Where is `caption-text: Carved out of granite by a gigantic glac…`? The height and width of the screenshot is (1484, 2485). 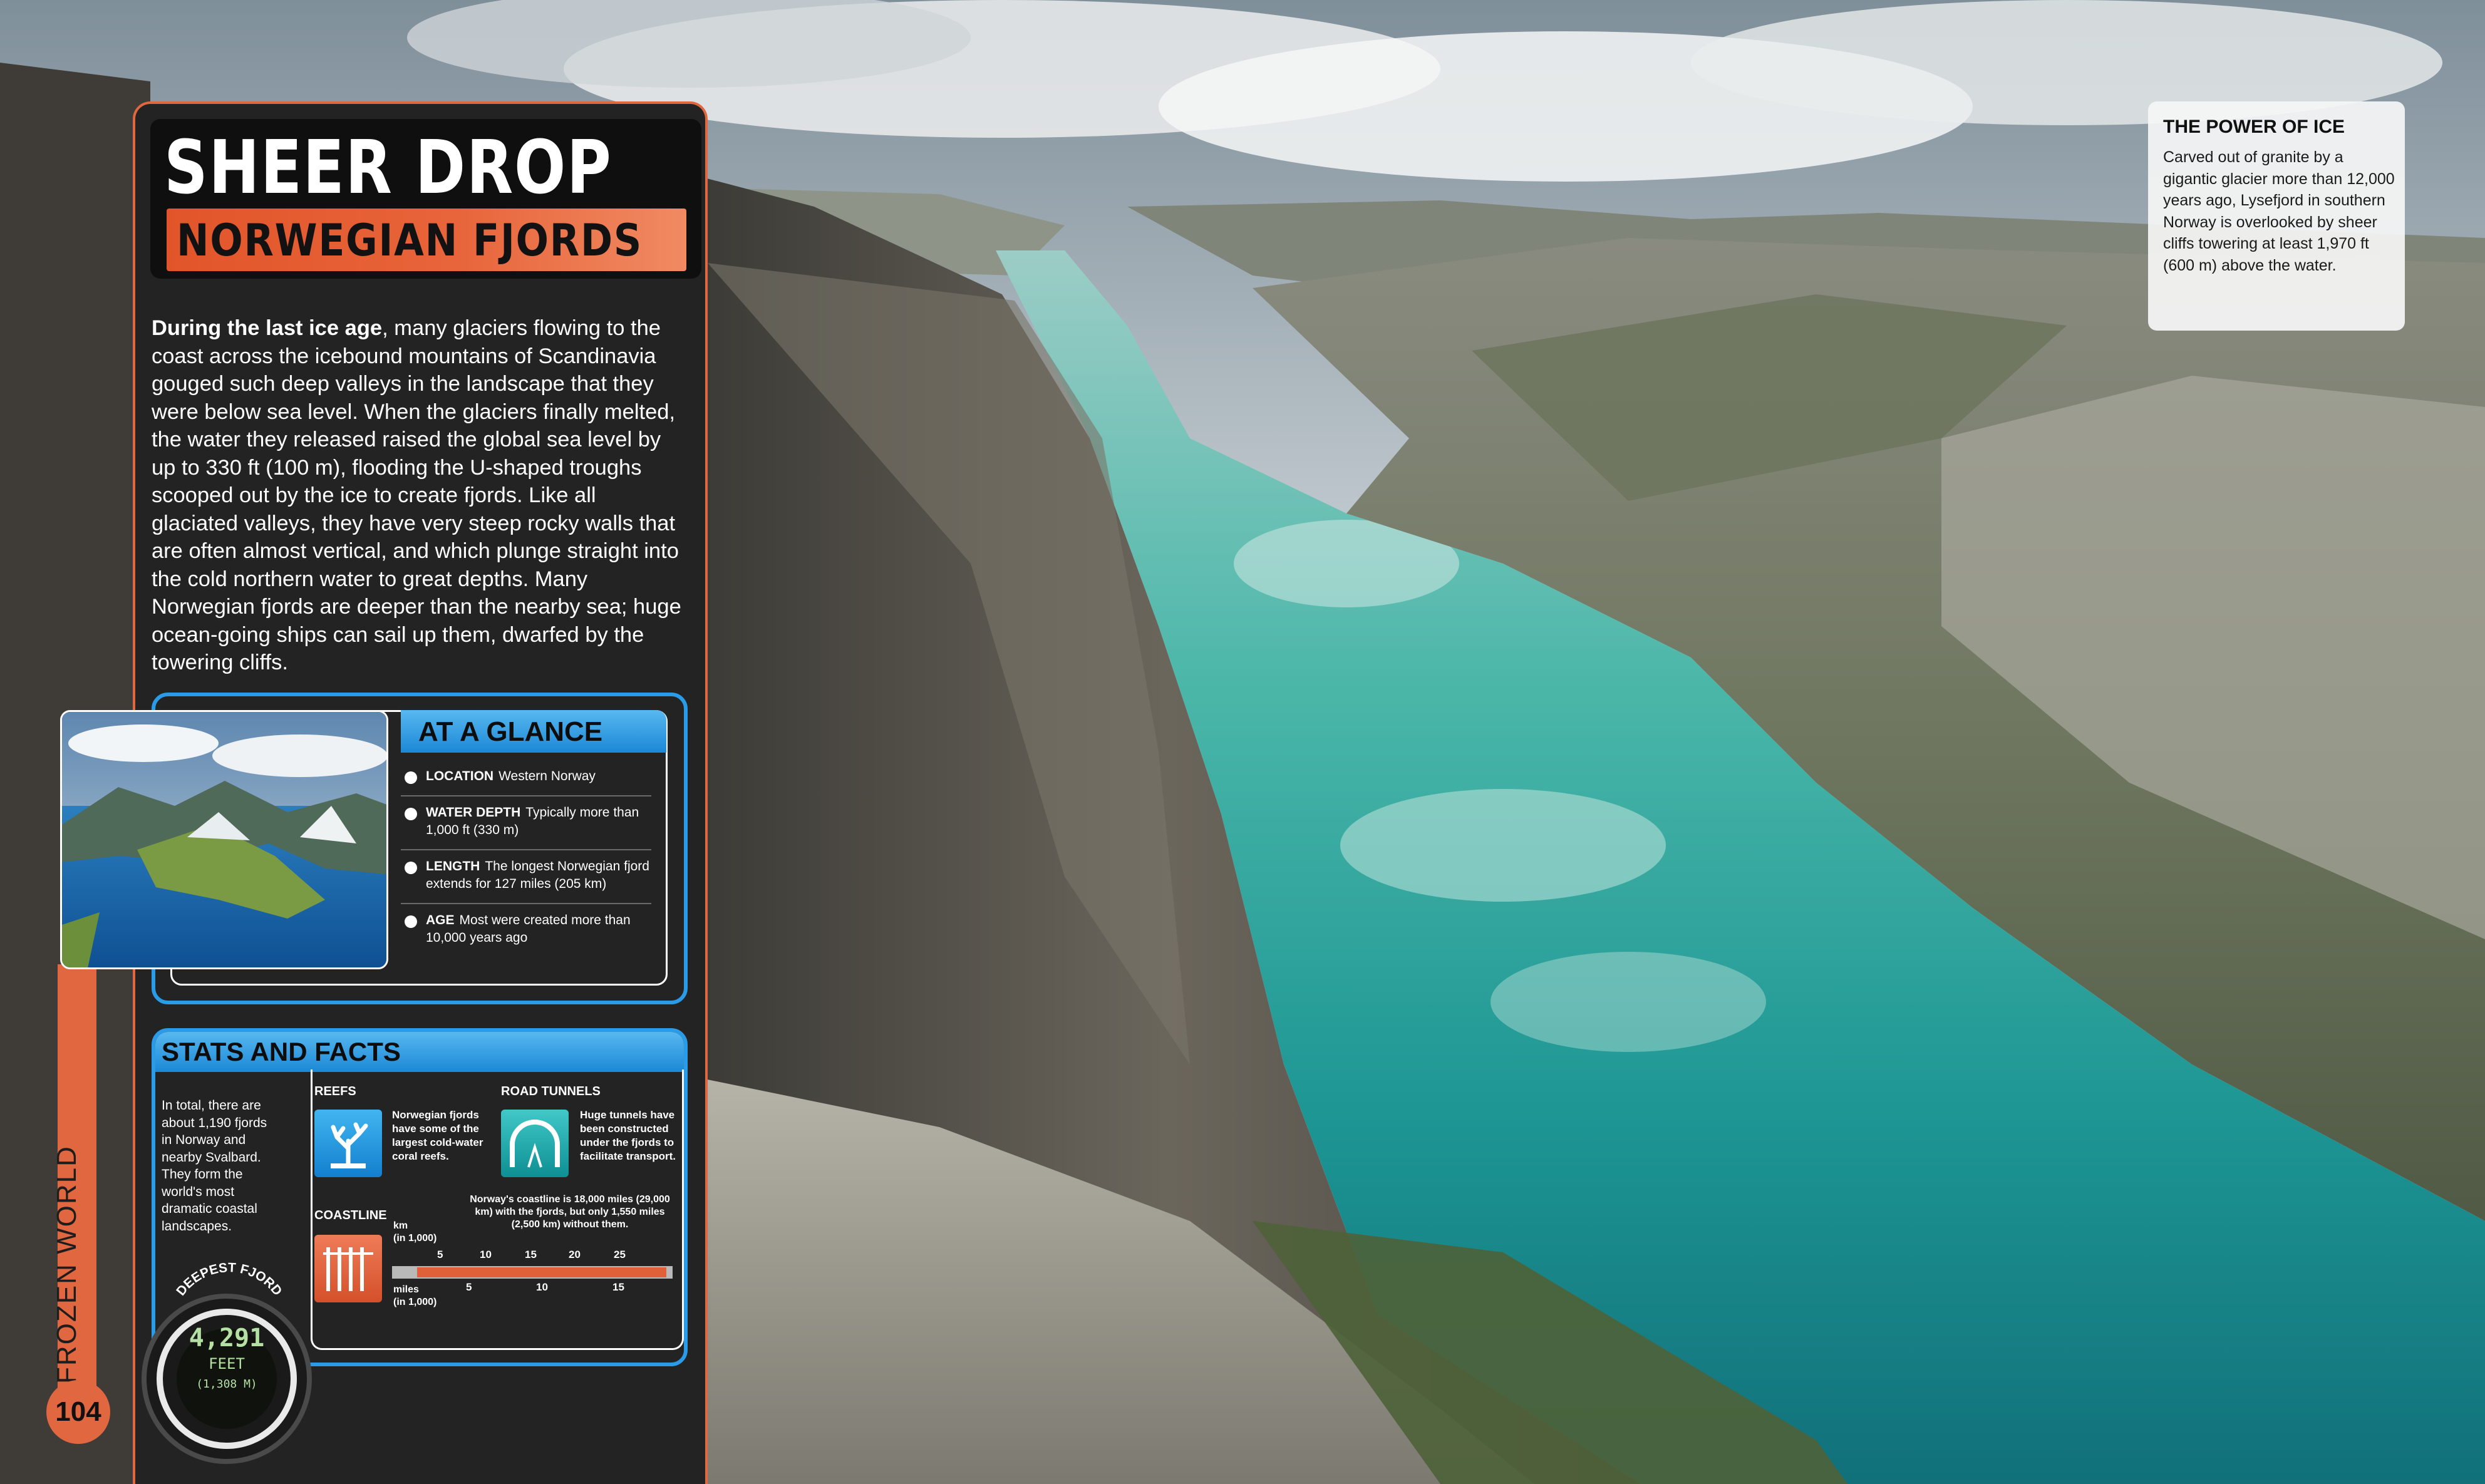 caption-text: Carved out of granite by a gigantic glac… is located at coordinates (2279, 211).